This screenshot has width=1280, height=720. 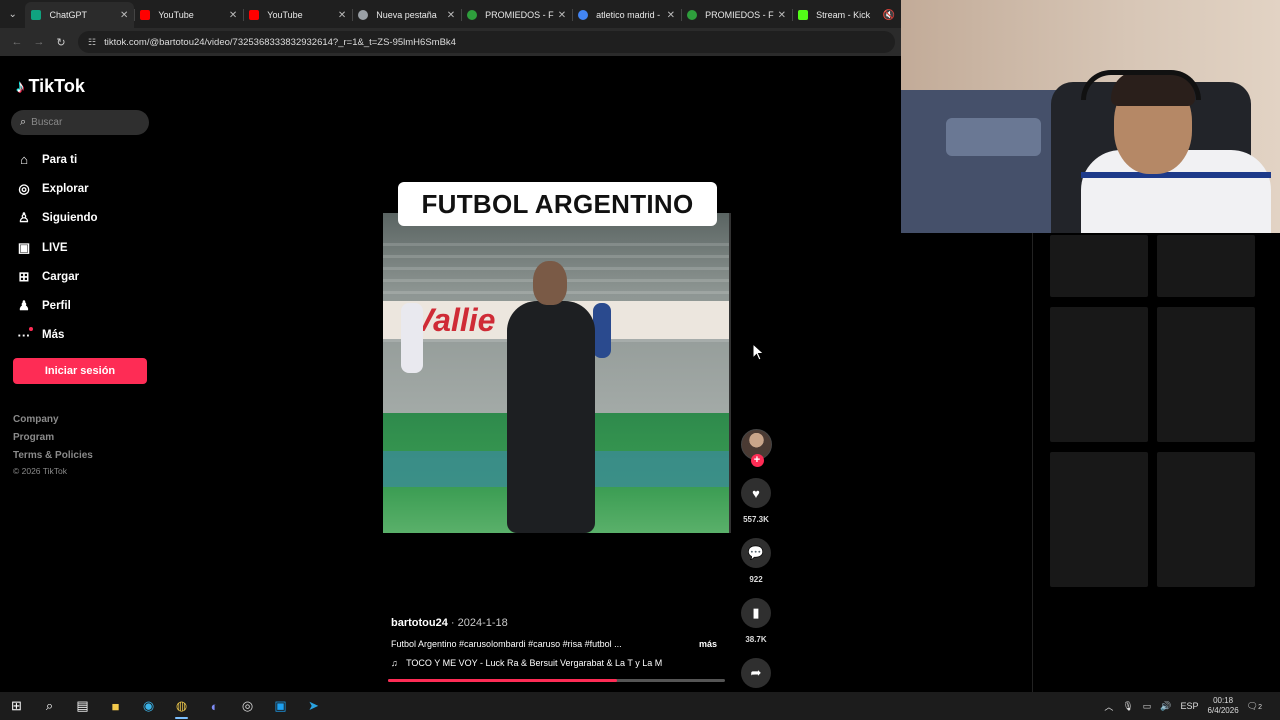 I want to click on home-icon: ⌂, so click(x=24, y=160).